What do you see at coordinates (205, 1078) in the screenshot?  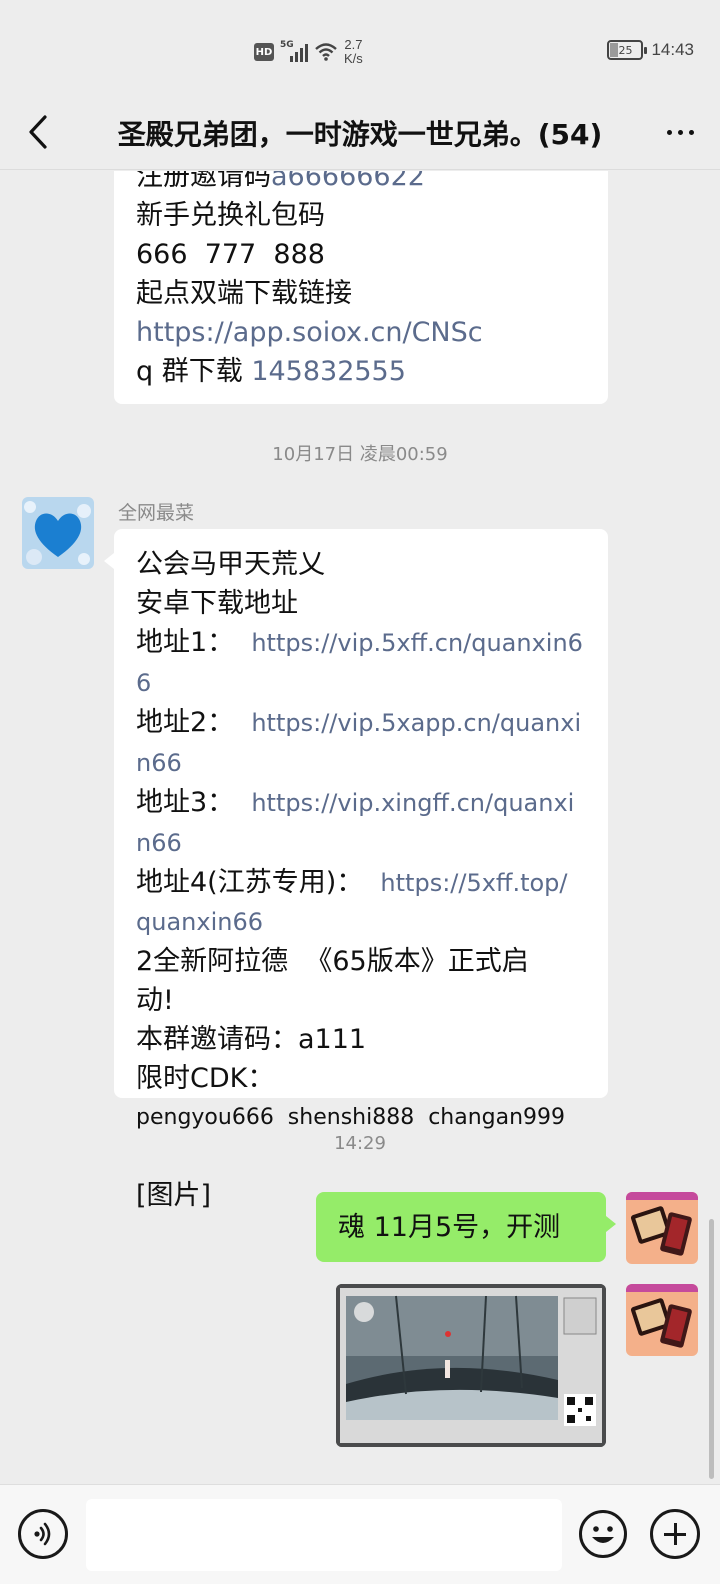 I see `message-line: 限时CDK：` at bounding box center [205, 1078].